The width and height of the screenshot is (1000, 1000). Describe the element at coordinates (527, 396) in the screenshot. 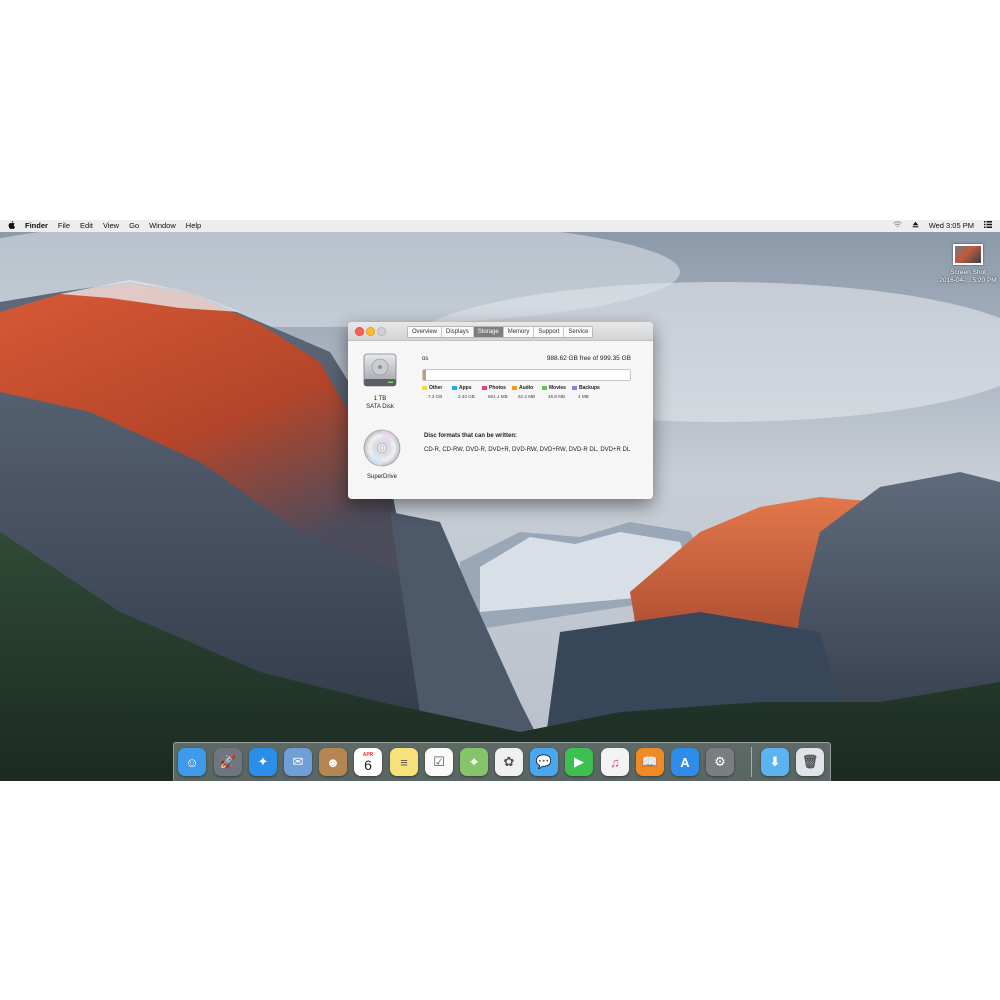

I see `legend-size: 62.2 MB` at that location.